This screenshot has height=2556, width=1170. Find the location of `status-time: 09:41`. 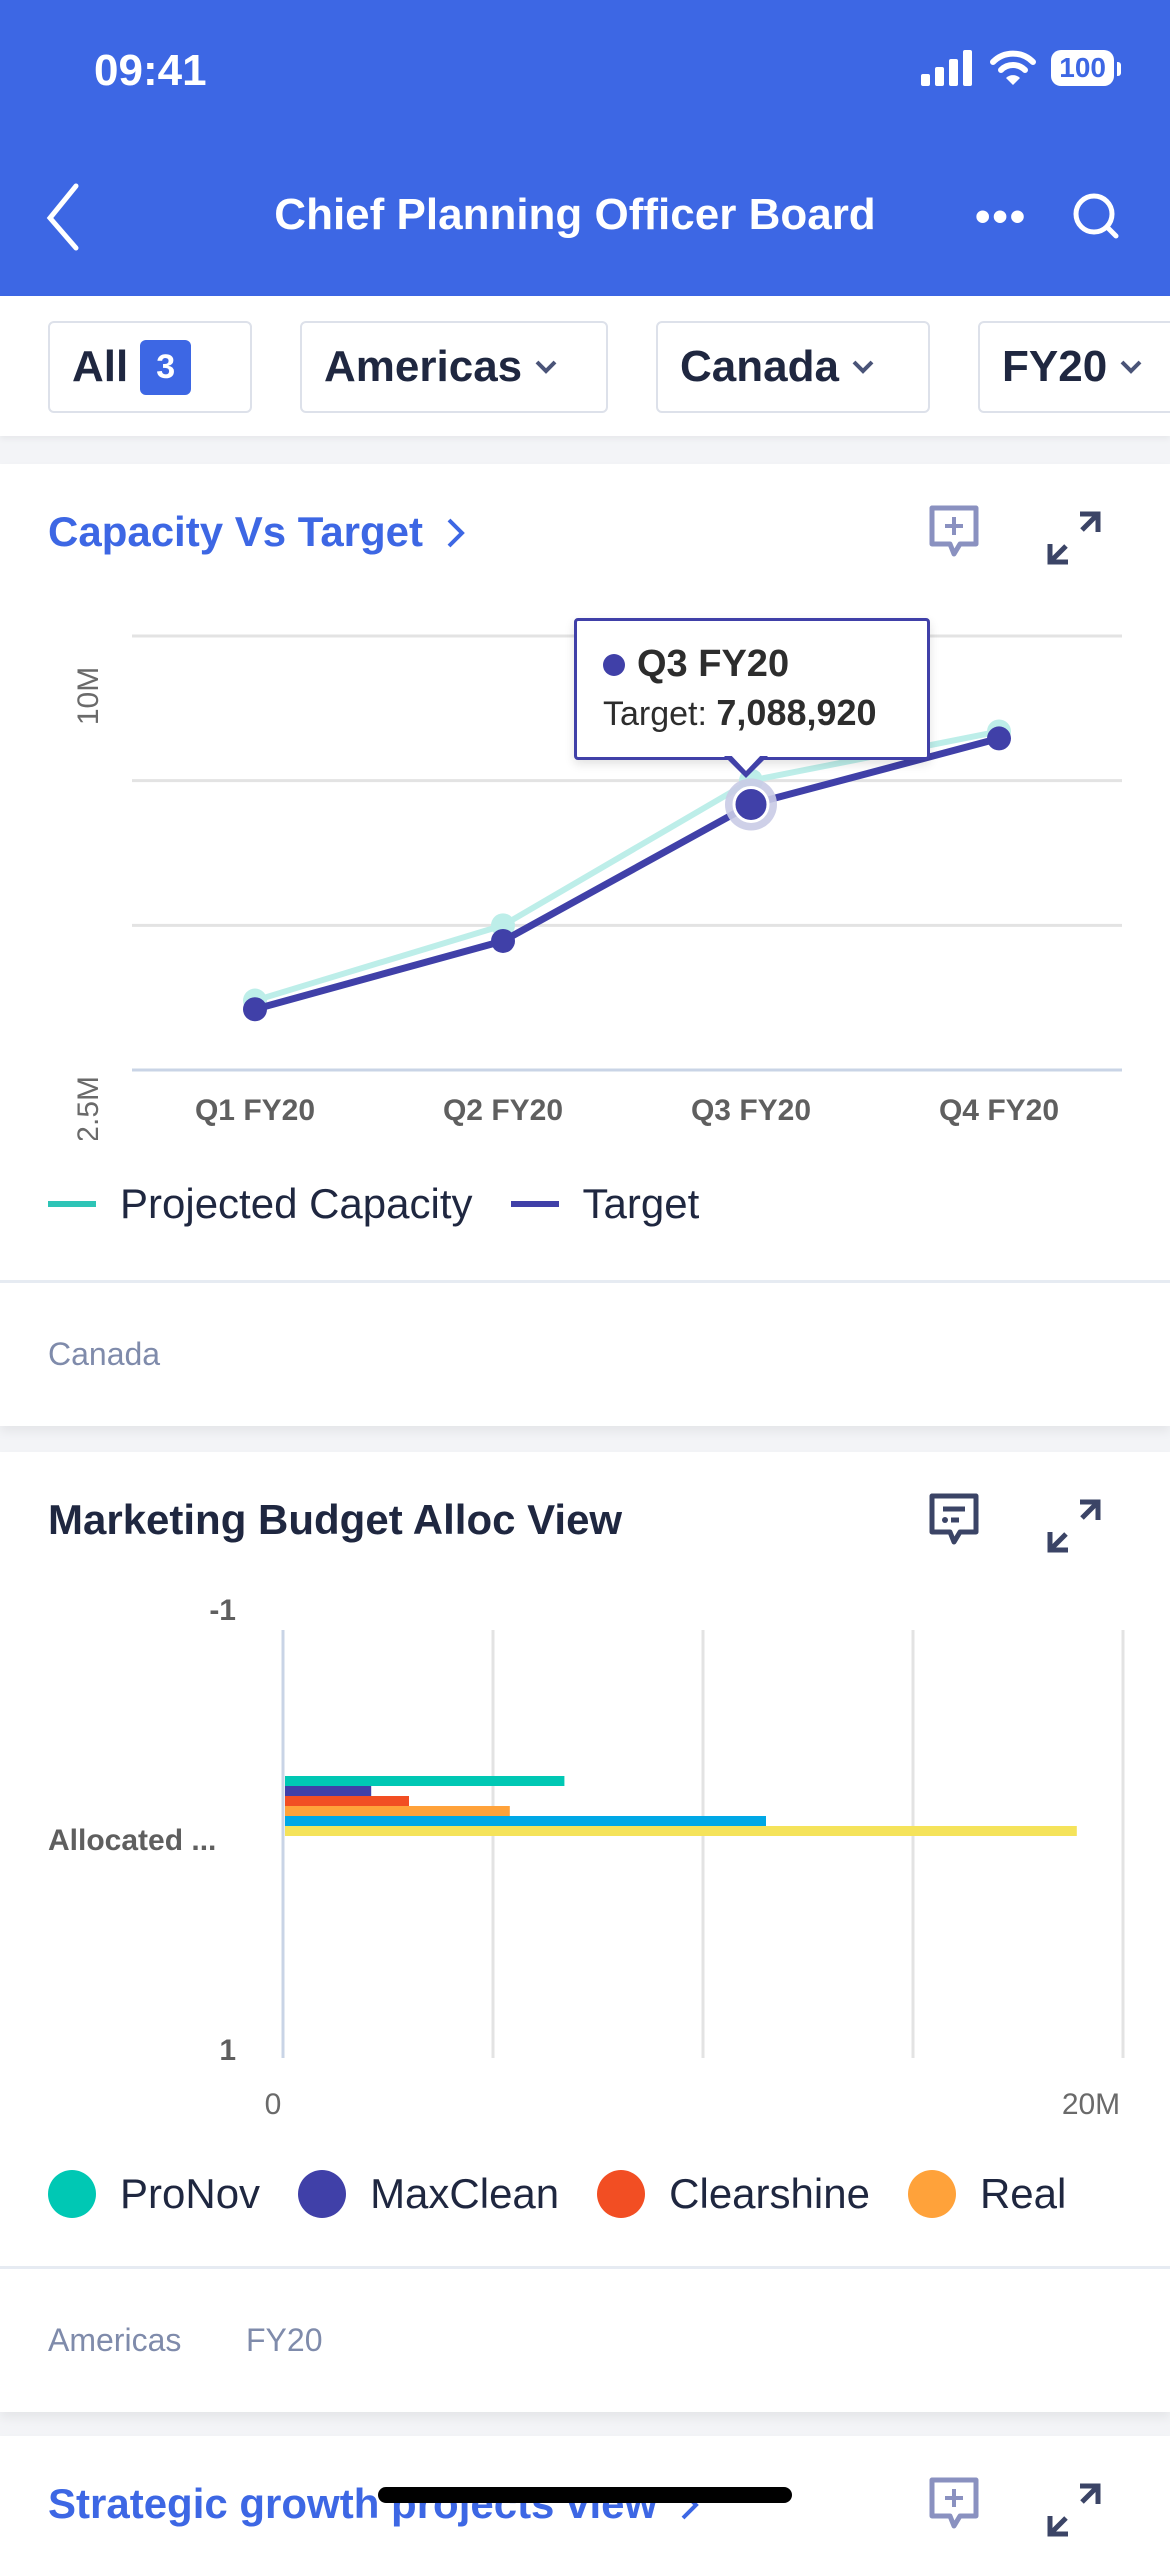

status-time: 09:41 is located at coordinates (150, 70).